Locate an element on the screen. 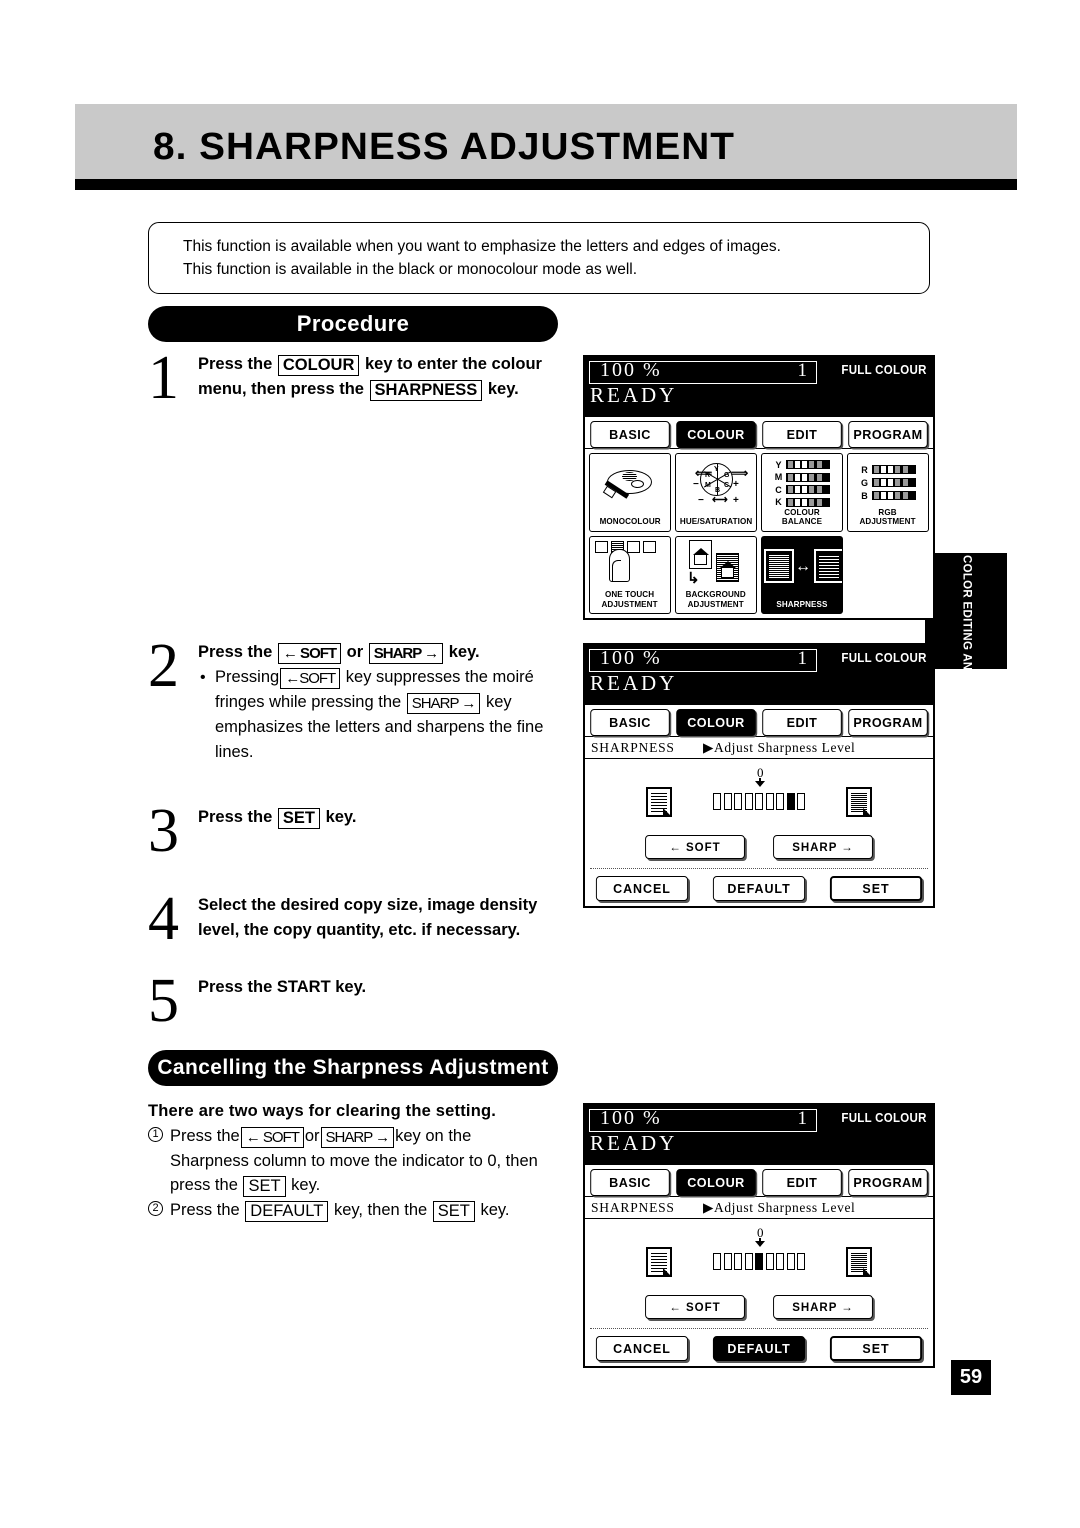 Image resolution: width=1080 pixels, height=1528 pixels. sharp-button-3: SHARP → is located at coordinates (823, 1307).